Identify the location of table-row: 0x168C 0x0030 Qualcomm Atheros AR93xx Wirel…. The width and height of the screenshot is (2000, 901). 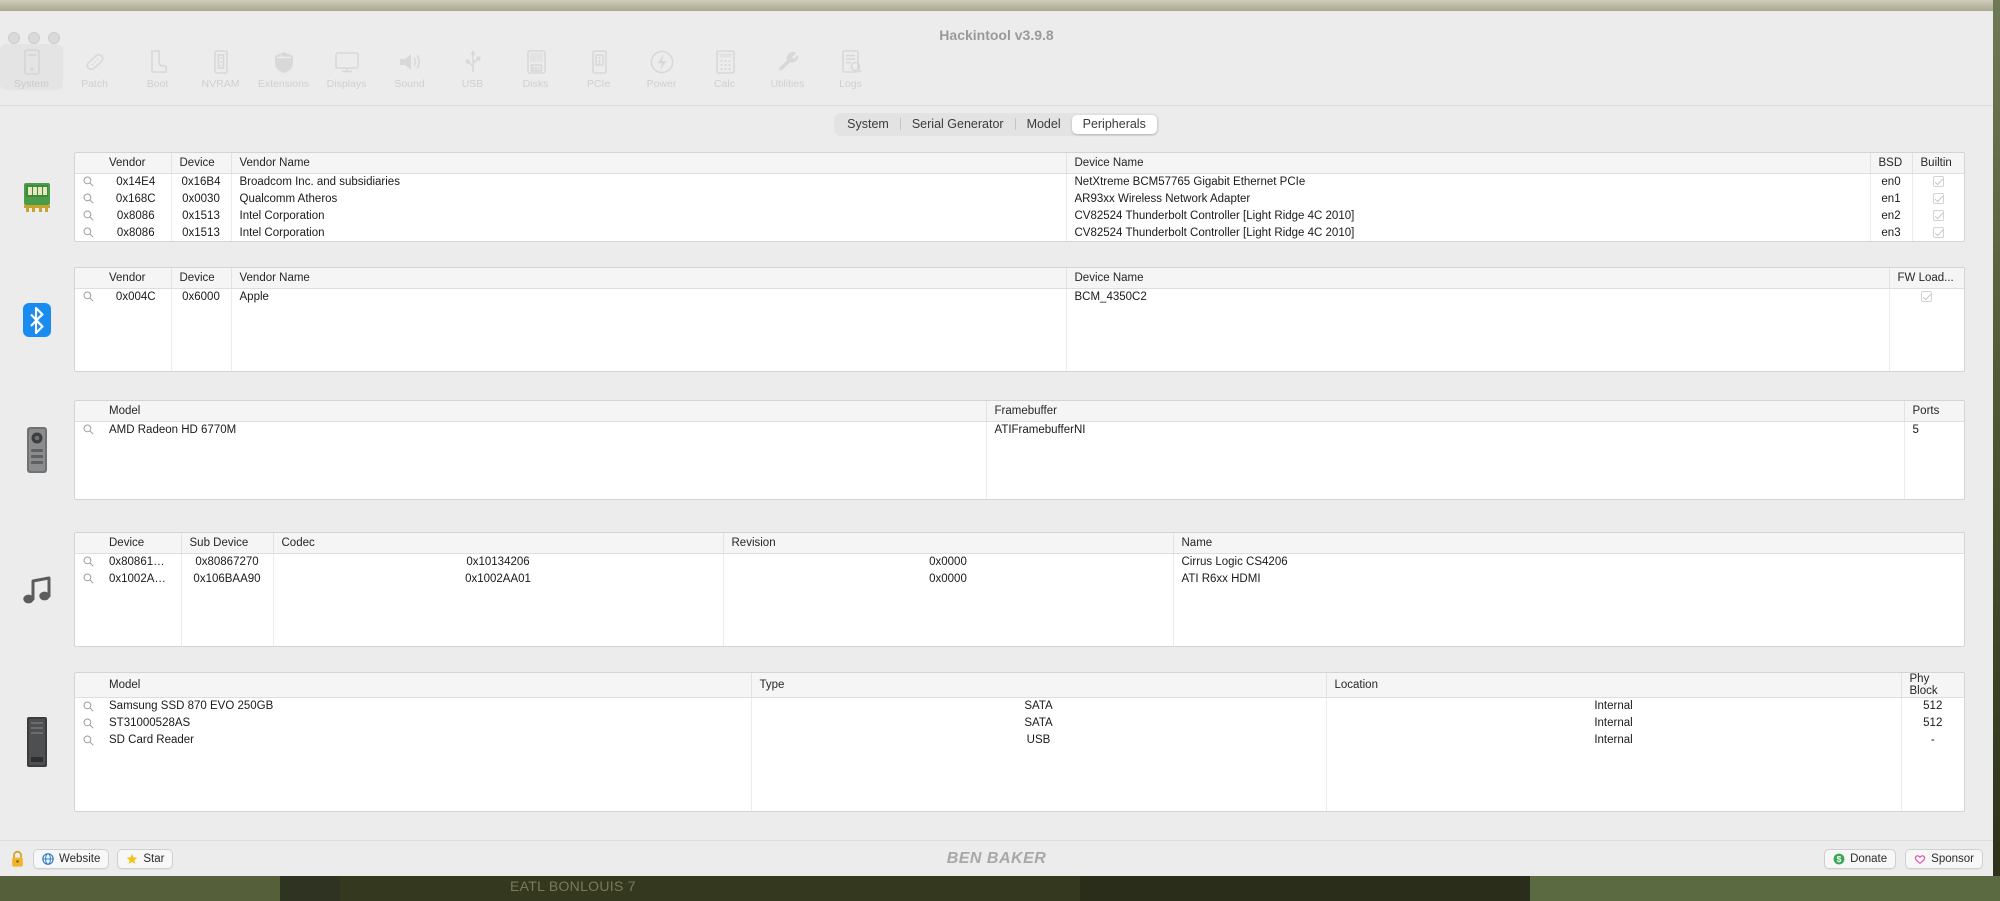
(1019, 198).